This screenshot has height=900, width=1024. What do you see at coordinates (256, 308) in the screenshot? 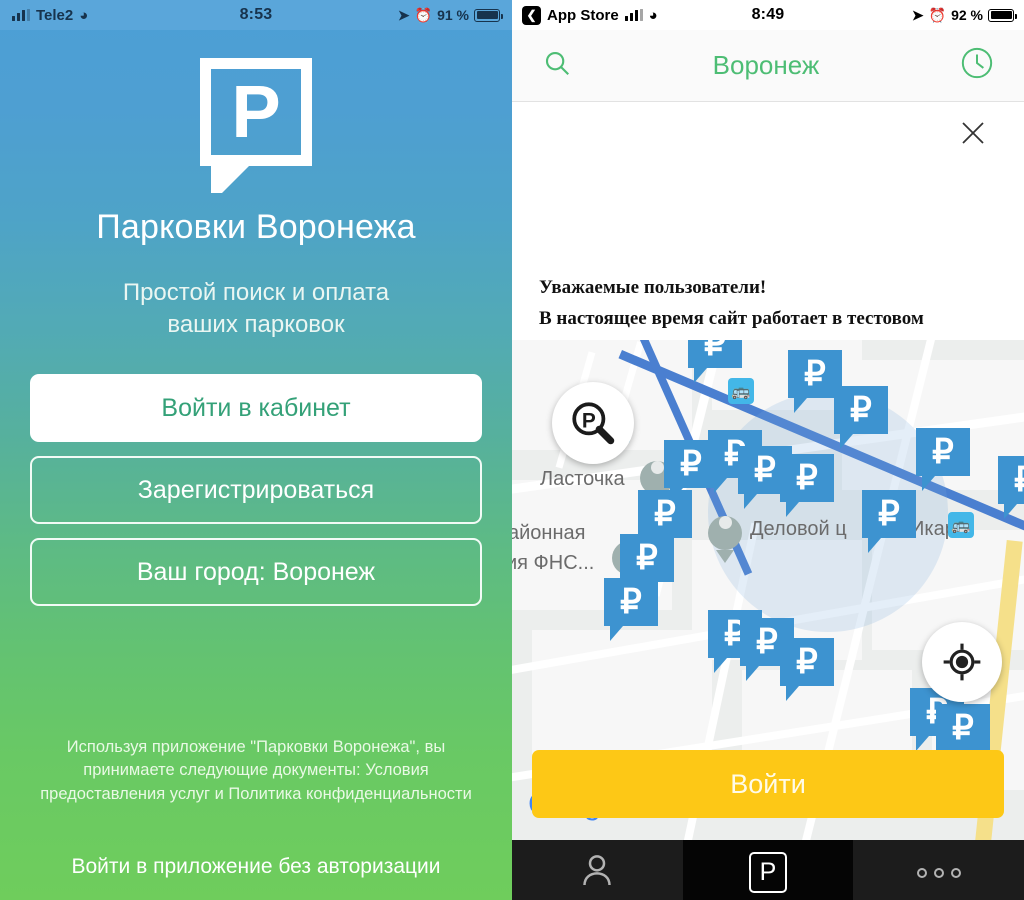
I see `app-subtitle: Простой поиск и оплата ваших парковок` at bounding box center [256, 308].